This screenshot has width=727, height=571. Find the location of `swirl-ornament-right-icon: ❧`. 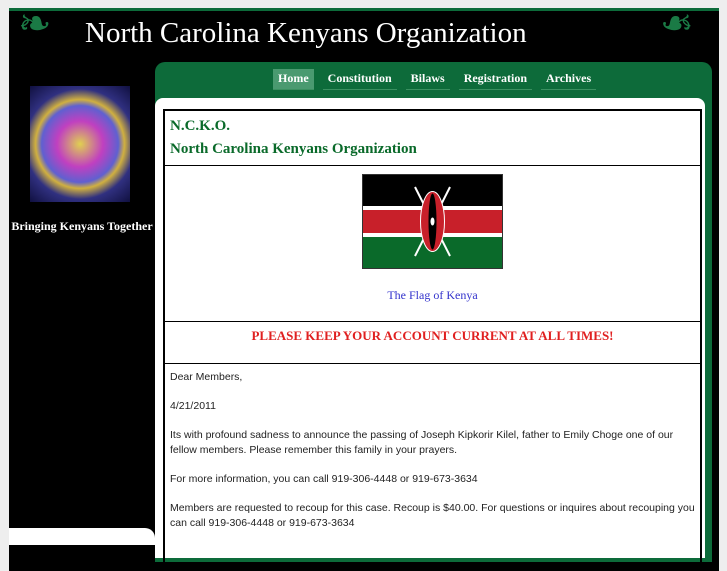

swirl-ornament-right-icon: ❧ is located at coordinates (677, 23).